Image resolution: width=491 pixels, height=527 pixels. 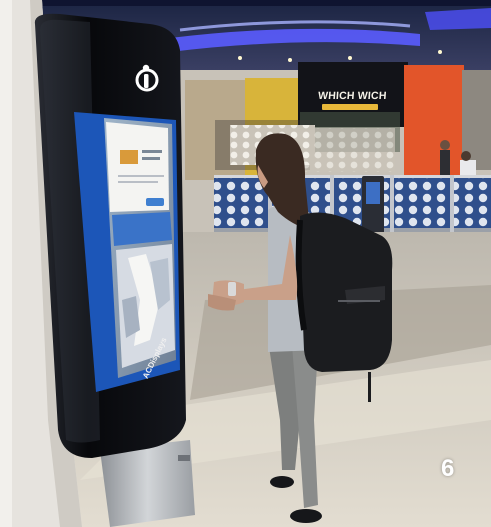 I want to click on photo-number: 6, so click(x=448, y=468).